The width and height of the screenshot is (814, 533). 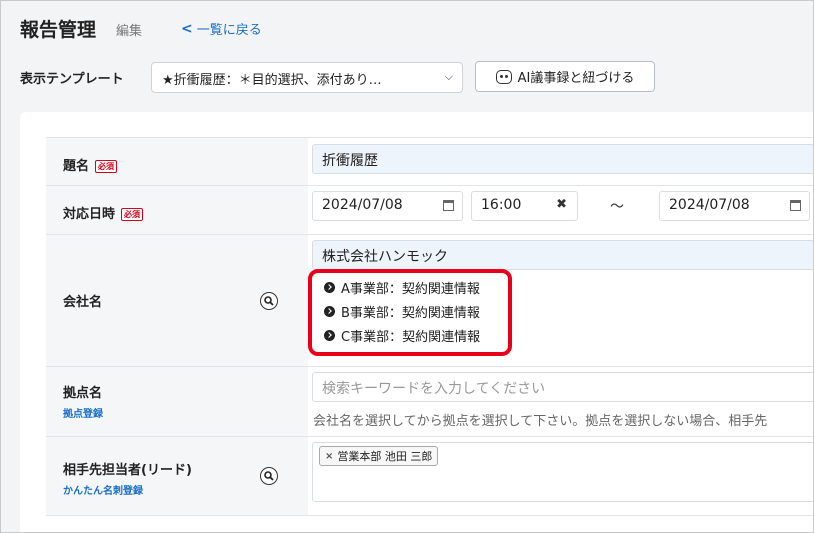 I want to click on highlight-box, so click(x=410, y=312).